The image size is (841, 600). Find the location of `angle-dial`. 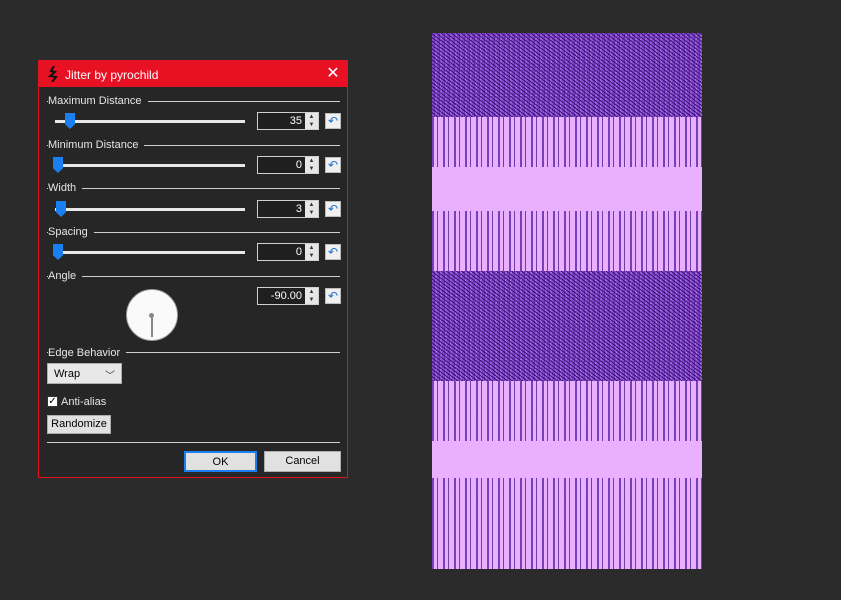

angle-dial is located at coordinates (152, 315).